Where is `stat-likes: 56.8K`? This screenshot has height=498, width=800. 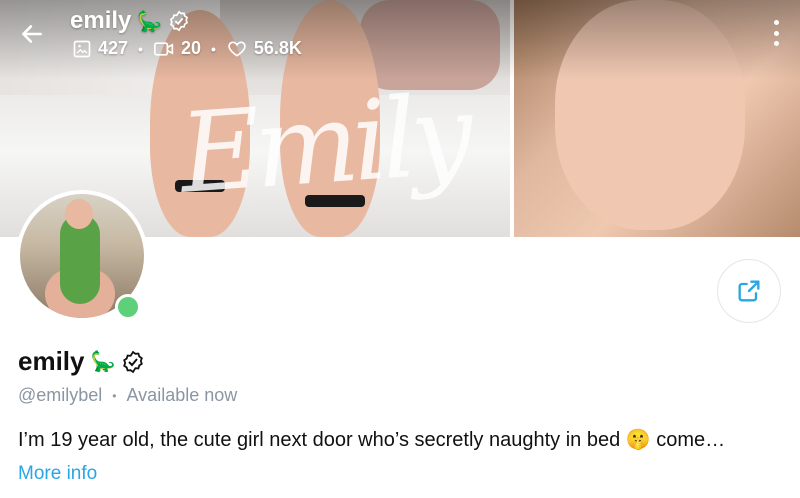
stat-likes: 56.8K is located at coordinates (264, 48).